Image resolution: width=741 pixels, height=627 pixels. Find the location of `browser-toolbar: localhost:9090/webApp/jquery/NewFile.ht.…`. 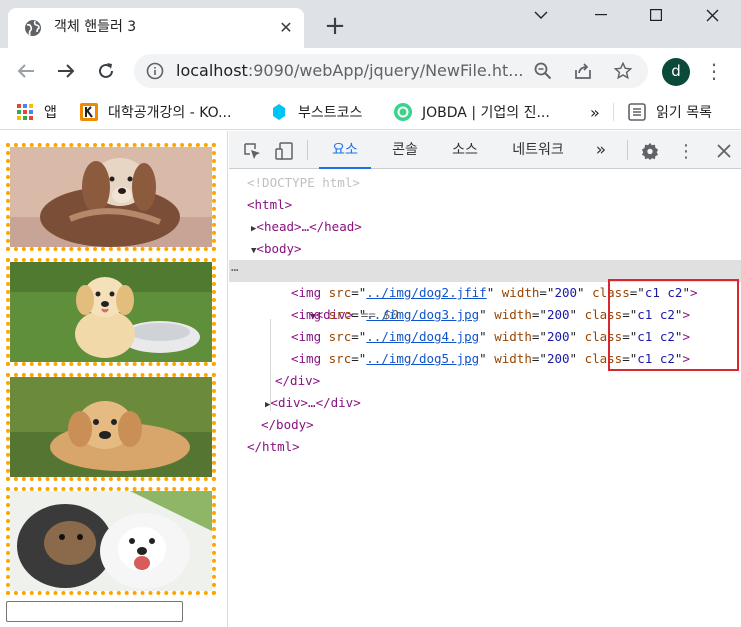

browser-toolbar: localhost:9090/webApp/jquery/NewFile.ht.… is located at coordinates (370, 71).